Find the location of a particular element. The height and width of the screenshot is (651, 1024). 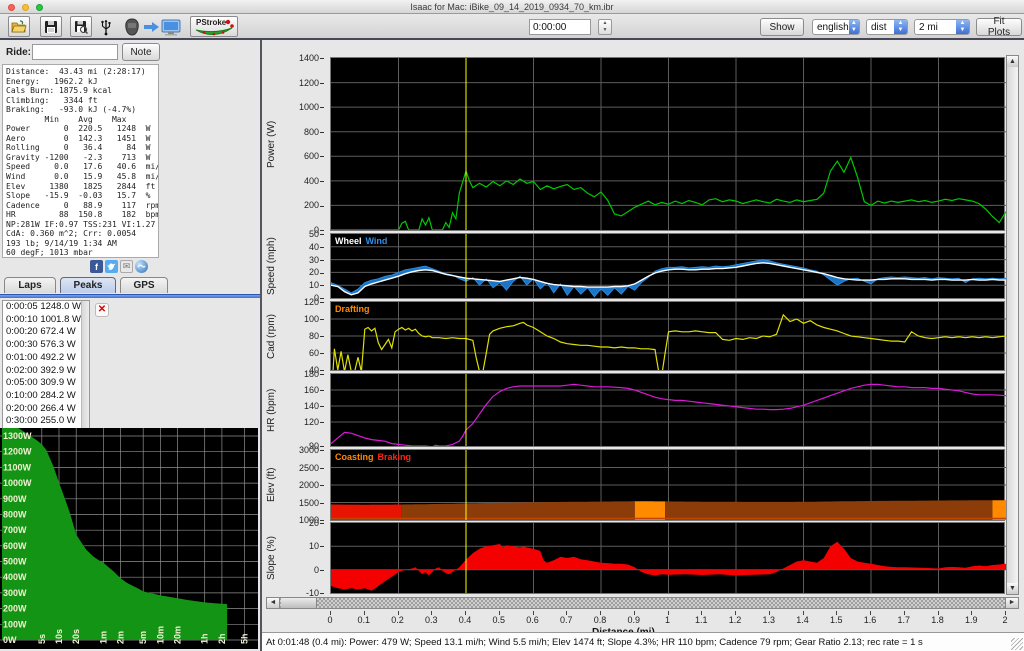

show-button: Show is located at coordinates (782, 27).